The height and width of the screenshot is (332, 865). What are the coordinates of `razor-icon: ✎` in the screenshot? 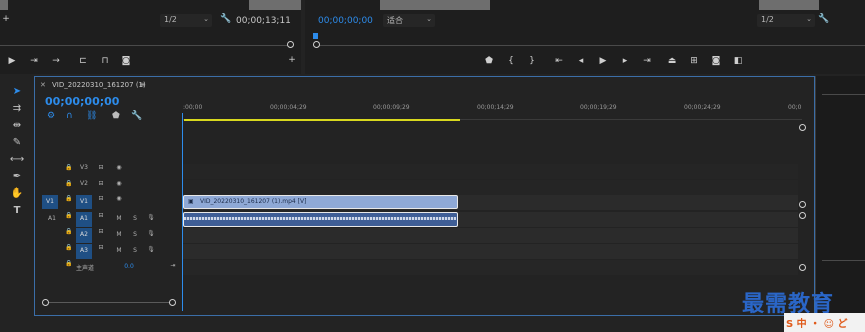 It's located at (17, 144).